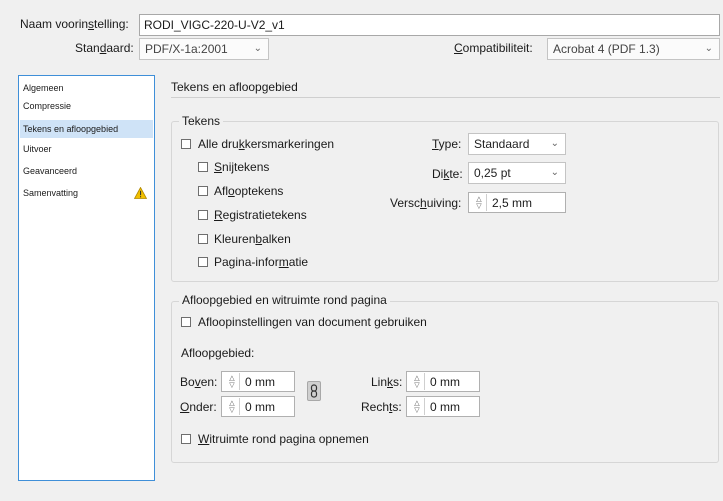 Image resolution: width=723 pixels, height=501 pixels. I want to click on bleed-top-stepper: △ ▽ 0 mm, so click(258, 381).